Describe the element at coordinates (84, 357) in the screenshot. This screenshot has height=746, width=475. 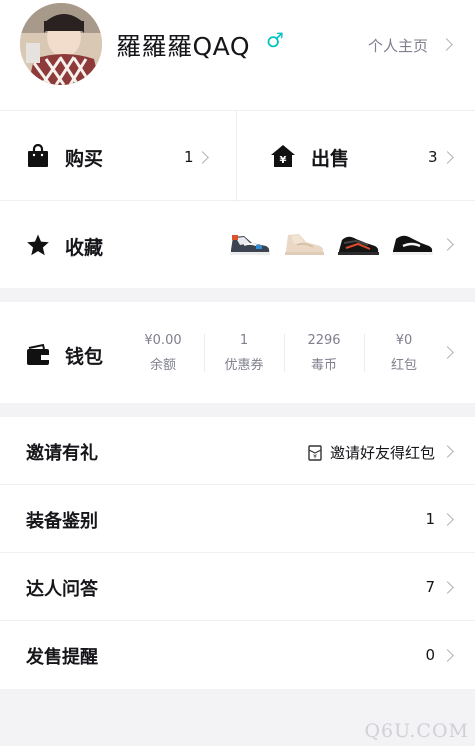
I see `wallet-label: 钱包` at that location.